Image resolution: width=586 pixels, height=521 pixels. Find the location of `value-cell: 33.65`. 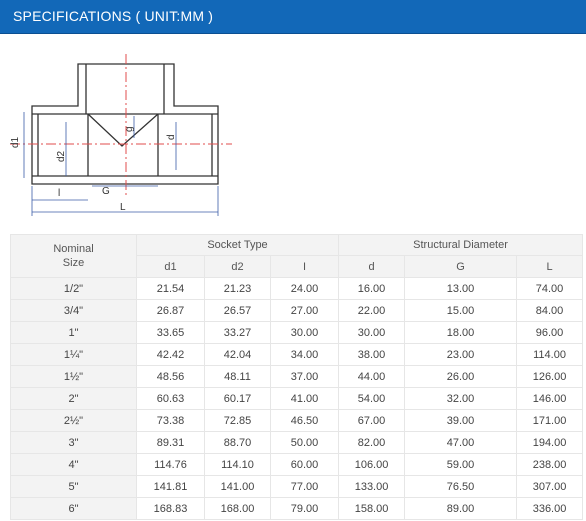

value-cell: 33.65 is located at coordinates (170, 332).